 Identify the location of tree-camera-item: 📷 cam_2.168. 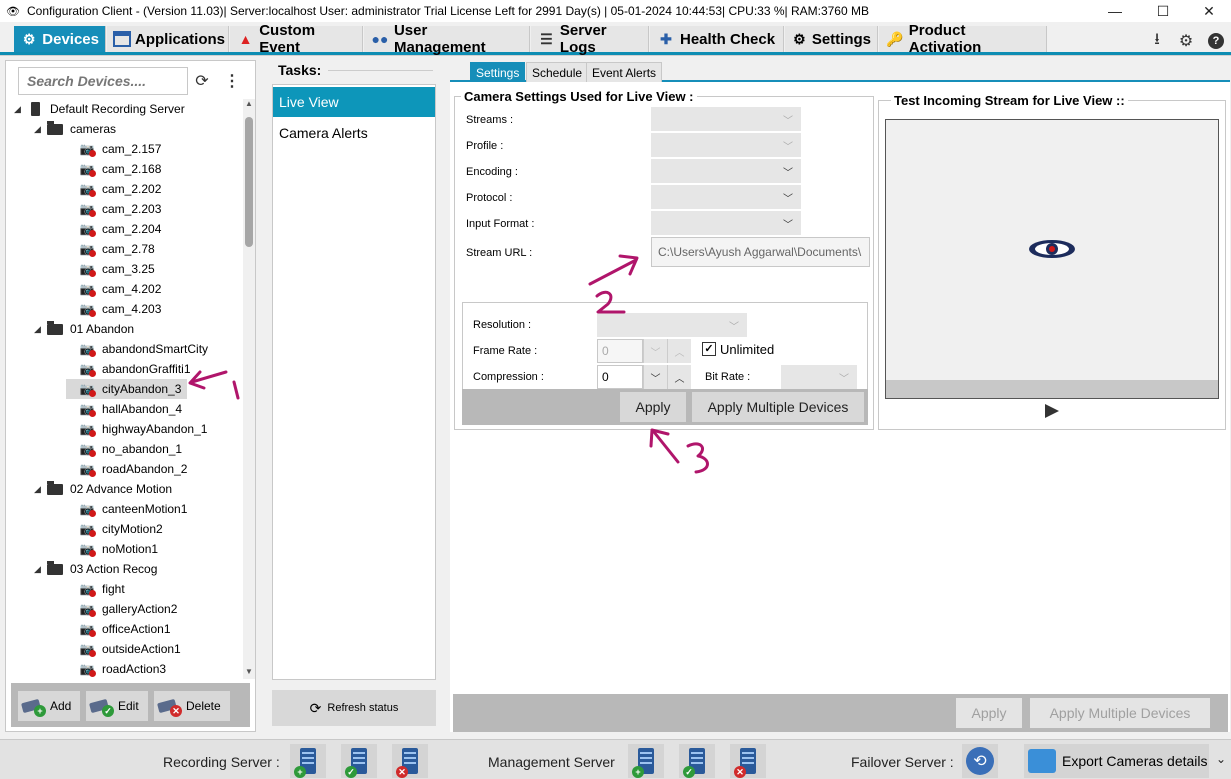
(113, 169).